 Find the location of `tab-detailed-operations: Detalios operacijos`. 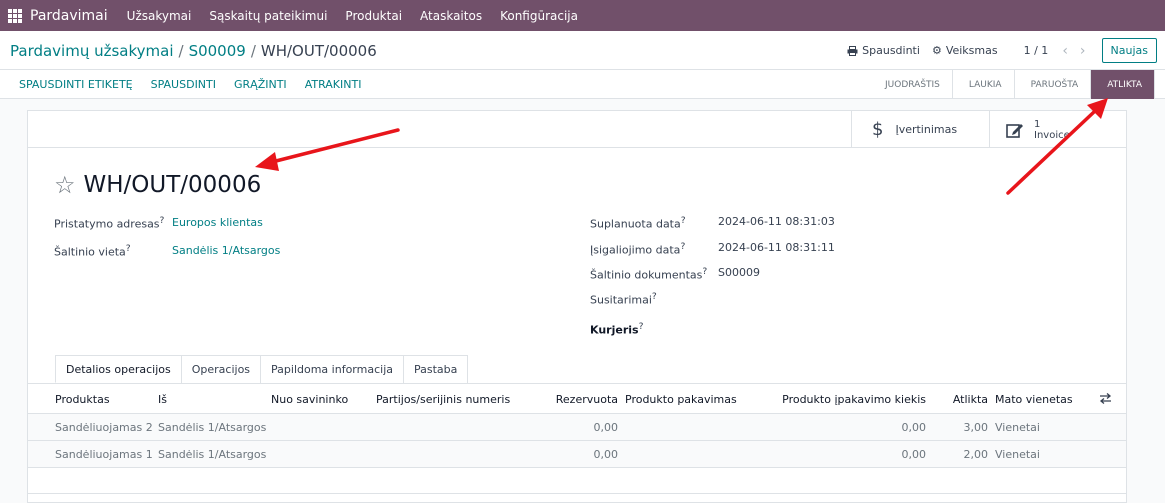

tab-detailed-operations: Detalios operacijos is located at coordinates (118, 369).